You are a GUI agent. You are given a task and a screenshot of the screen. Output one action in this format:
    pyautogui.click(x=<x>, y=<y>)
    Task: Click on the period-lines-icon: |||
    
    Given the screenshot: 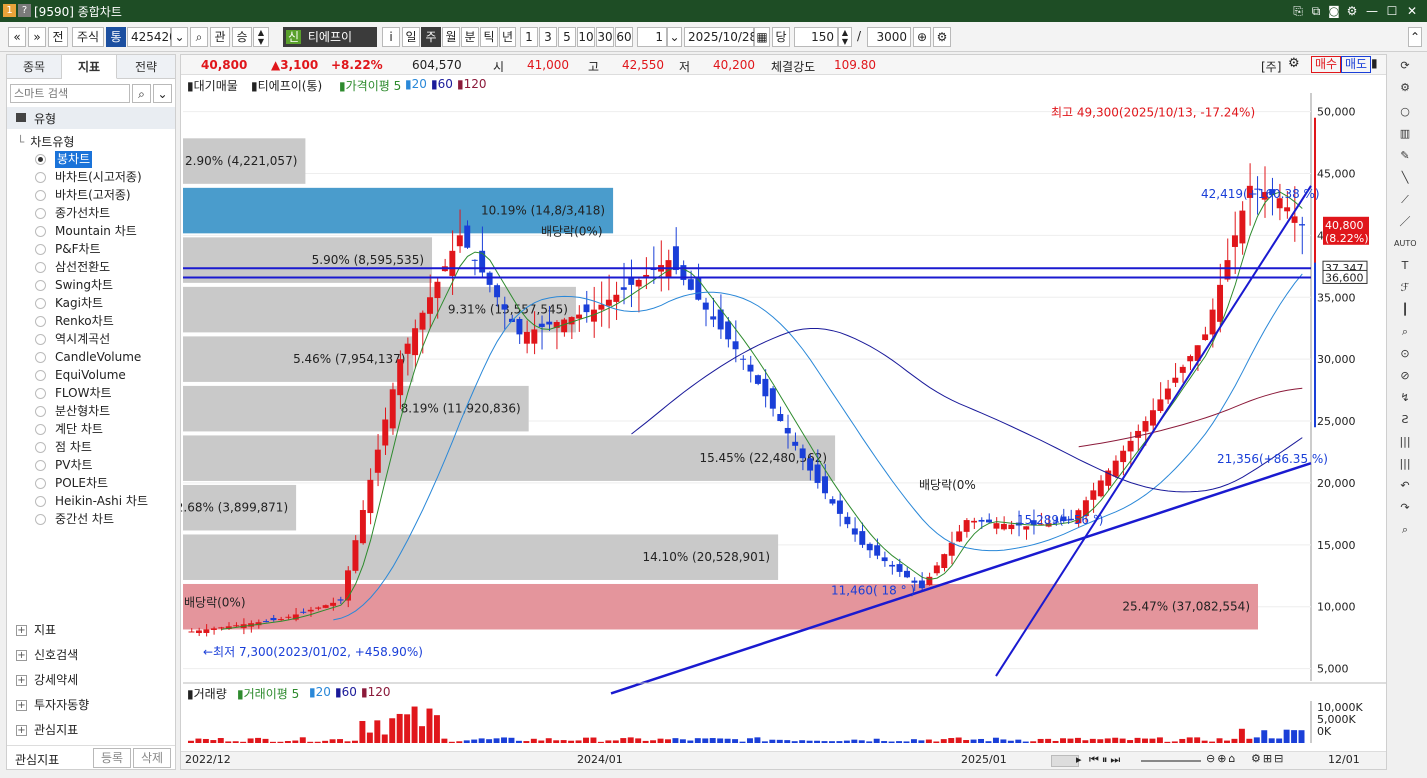 What is the action you would take?
    pyautogui.click(x=1405, y=442)
    